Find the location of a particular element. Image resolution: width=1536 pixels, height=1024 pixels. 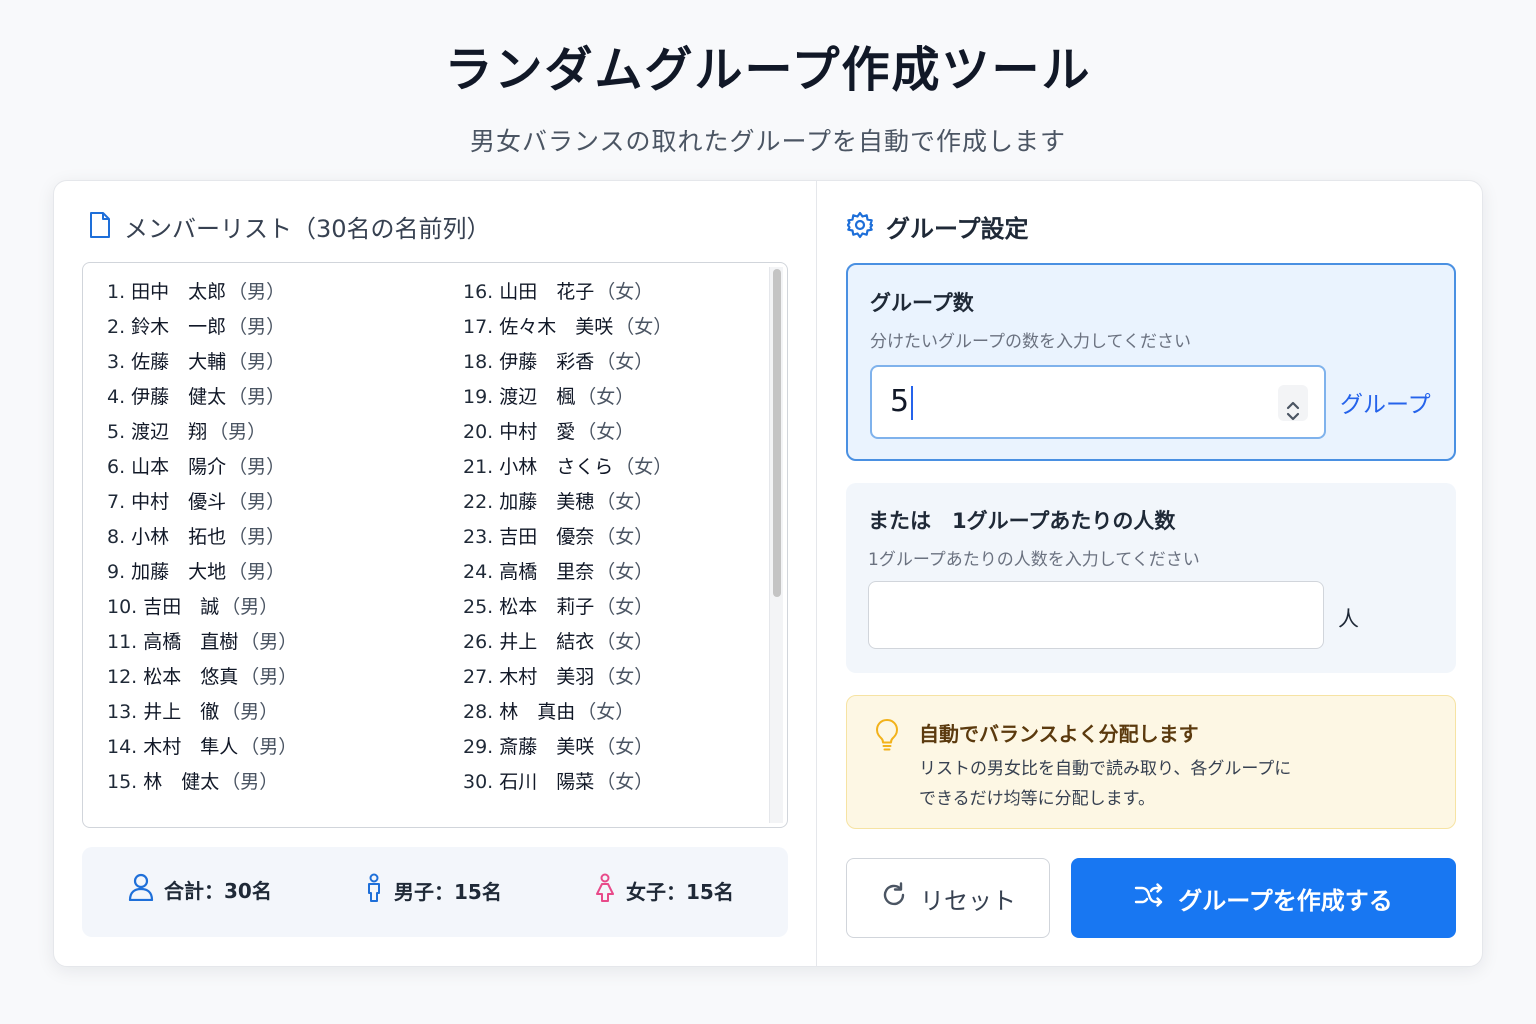

member-name: 小林 さくら is located at coordinates (556, 467).